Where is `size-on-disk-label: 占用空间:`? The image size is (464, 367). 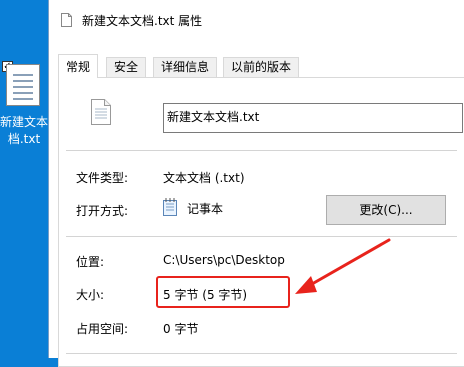
size-on-disk-label: 占用空间: is located at coordinates (102, 329).